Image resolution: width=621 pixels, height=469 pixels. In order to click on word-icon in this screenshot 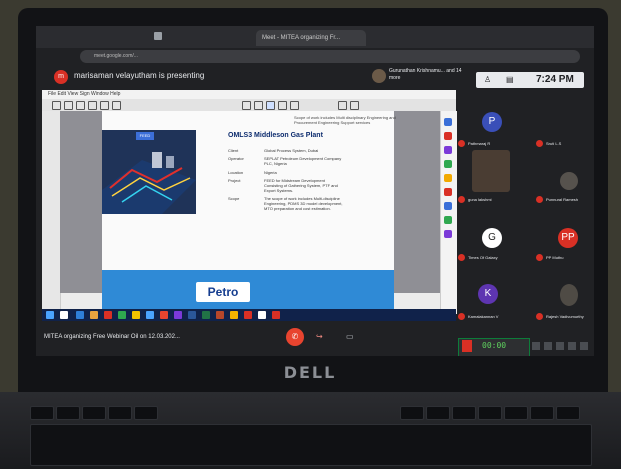, I will do `click(192, 315)`.